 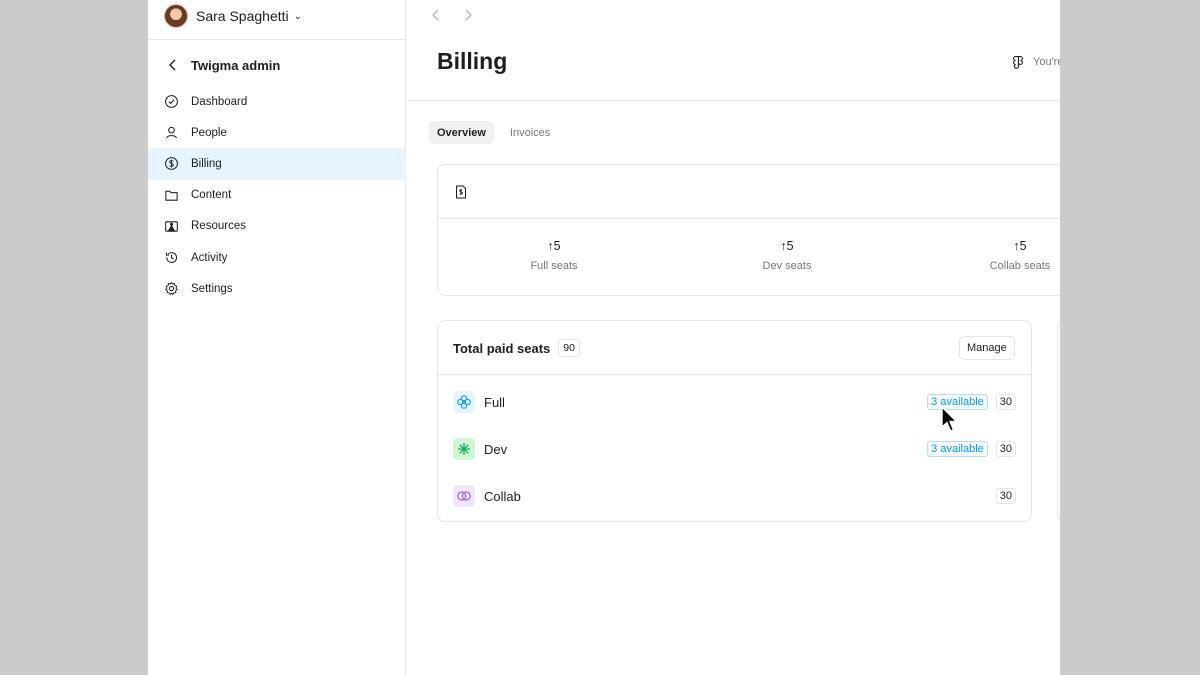 I want to click on avatar, so click(x=176, y=16).